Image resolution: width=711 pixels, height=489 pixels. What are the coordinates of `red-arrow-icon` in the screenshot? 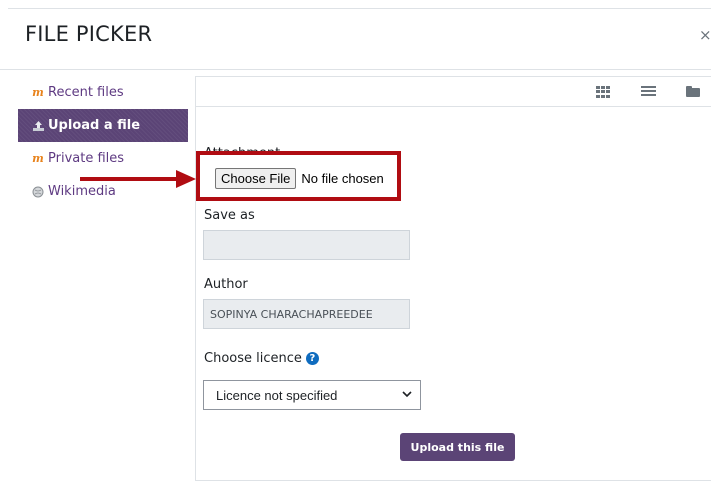 It's located at (138, 179).